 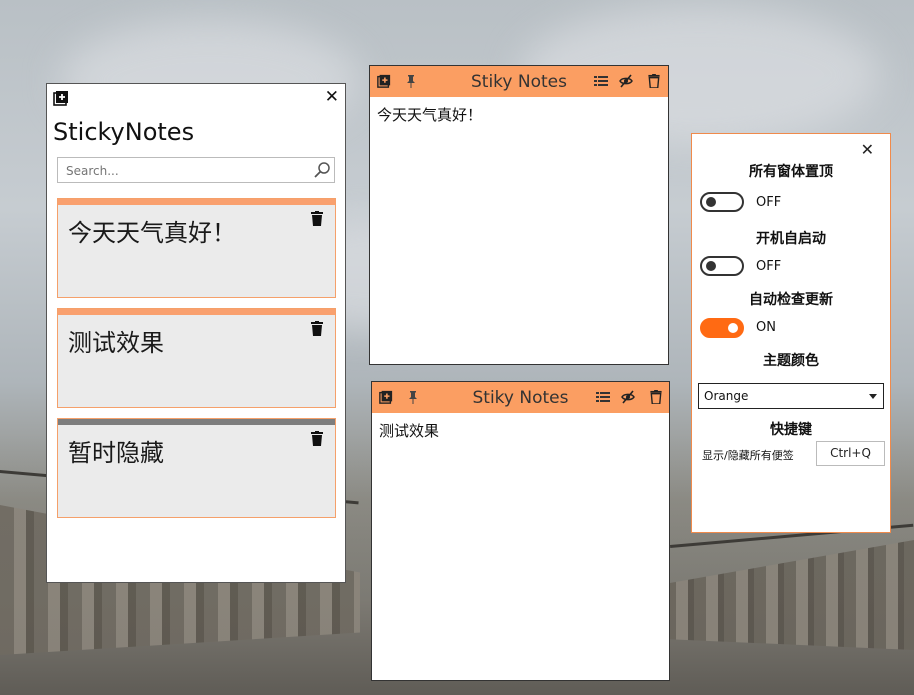 What do you see at coordinates (726, 396) in the screenshot?
I see `theme-color-value: Orange` at bounding box center [726, 396].